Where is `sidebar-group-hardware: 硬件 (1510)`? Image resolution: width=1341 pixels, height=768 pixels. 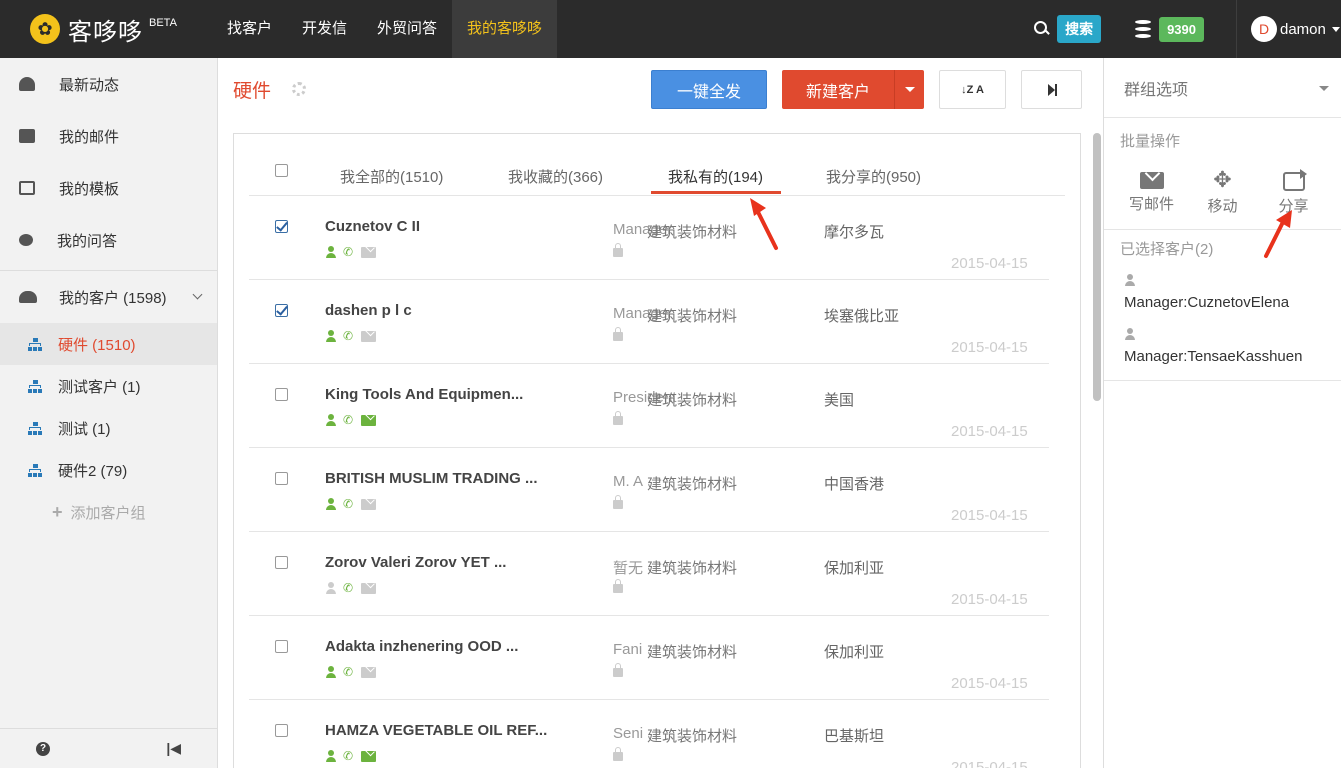
sidebar-group-hardware: 硬件 (1510) is located at coordinates (108, 344).